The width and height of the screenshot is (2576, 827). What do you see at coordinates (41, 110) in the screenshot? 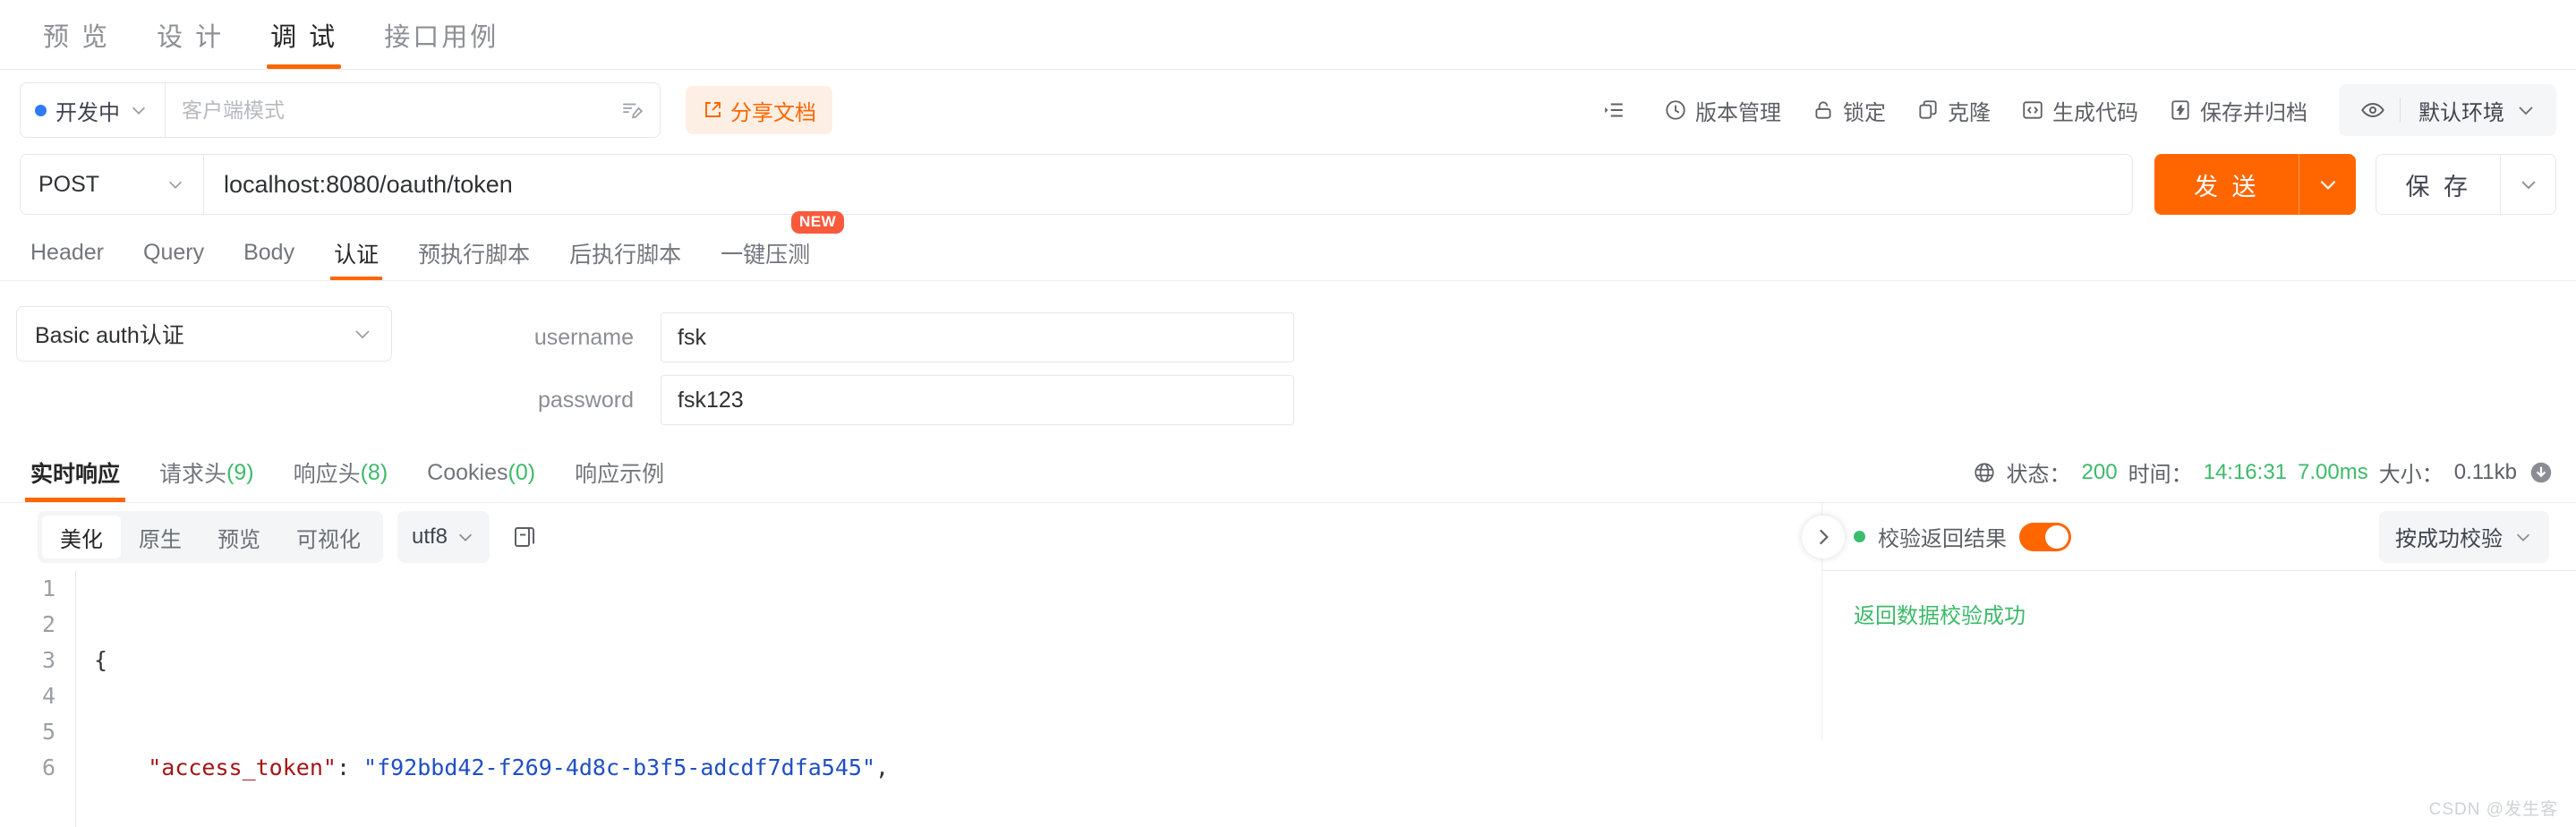
I see `status-dot-icon` at bounding box center [41, 110].